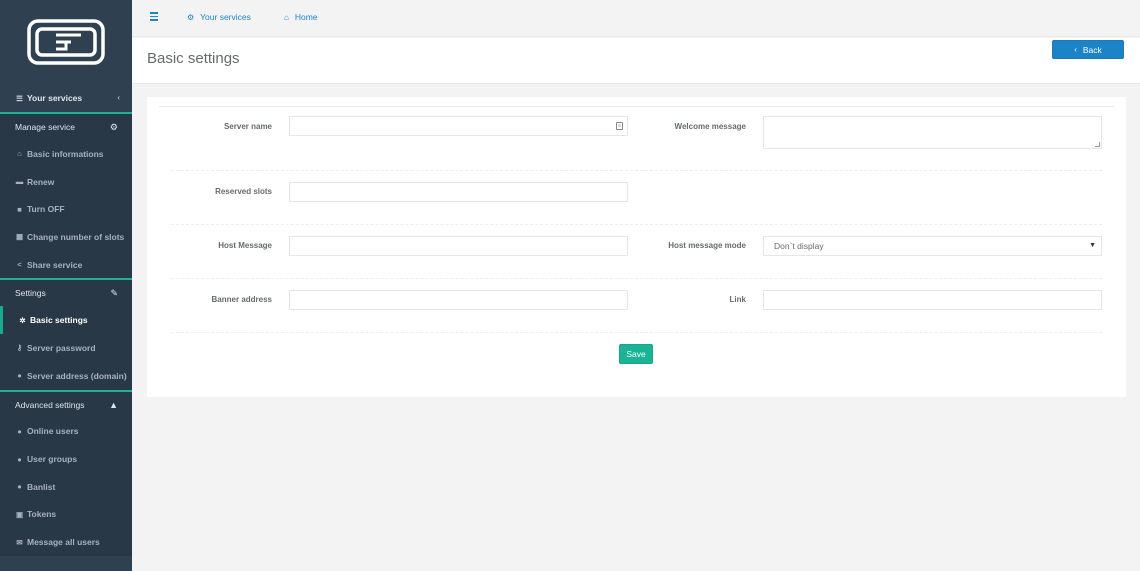 This screenshot has width=1140, height=571. Describe the element at coordinates (247, 126) in the screenshot. I see `server-name-label: Server name` at that location.